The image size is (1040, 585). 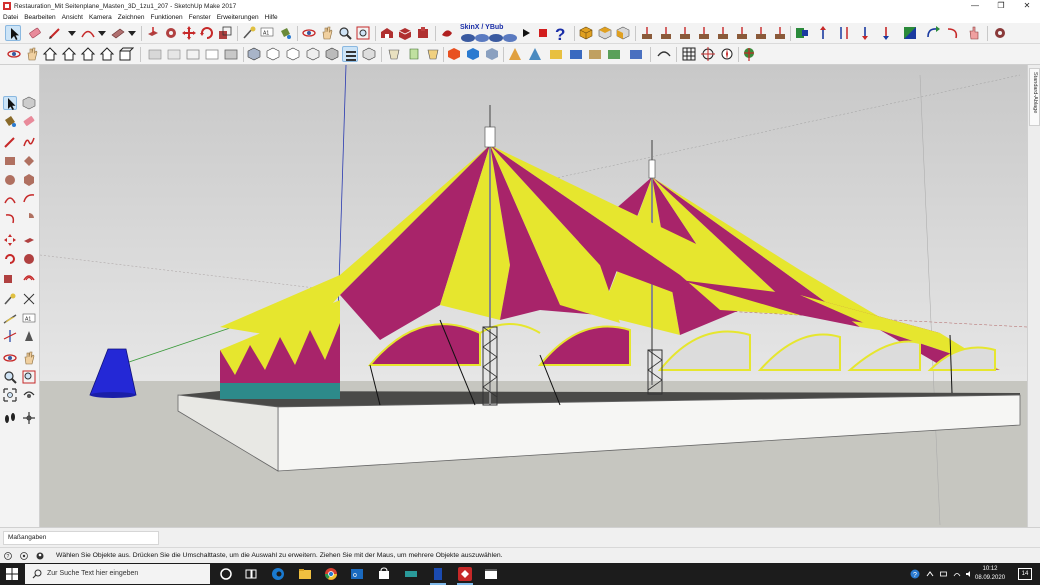 What do you see at coordinates (586, 33) in the screenshot?
I see `iso-view-button` at bounding box center [586, 33].